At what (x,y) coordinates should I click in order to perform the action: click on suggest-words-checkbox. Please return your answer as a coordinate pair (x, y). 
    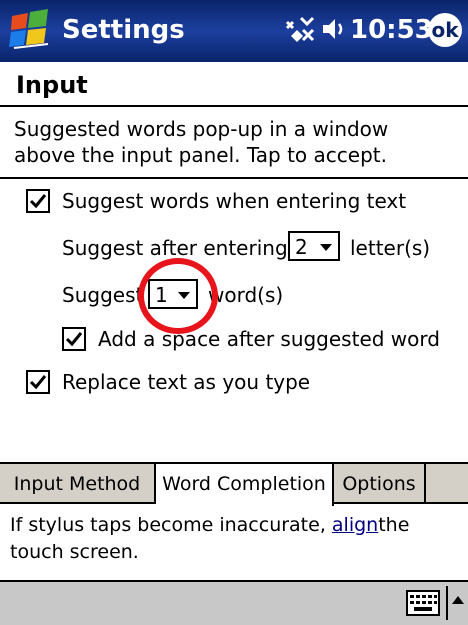
    Looking at the image, I should click on (38, 201).